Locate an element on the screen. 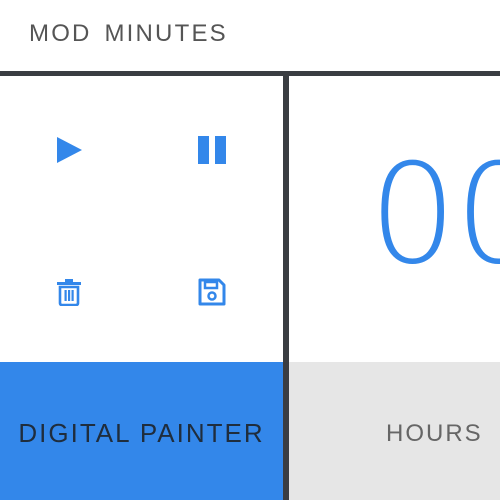  trash-icon is located at coordinates (69, 292).